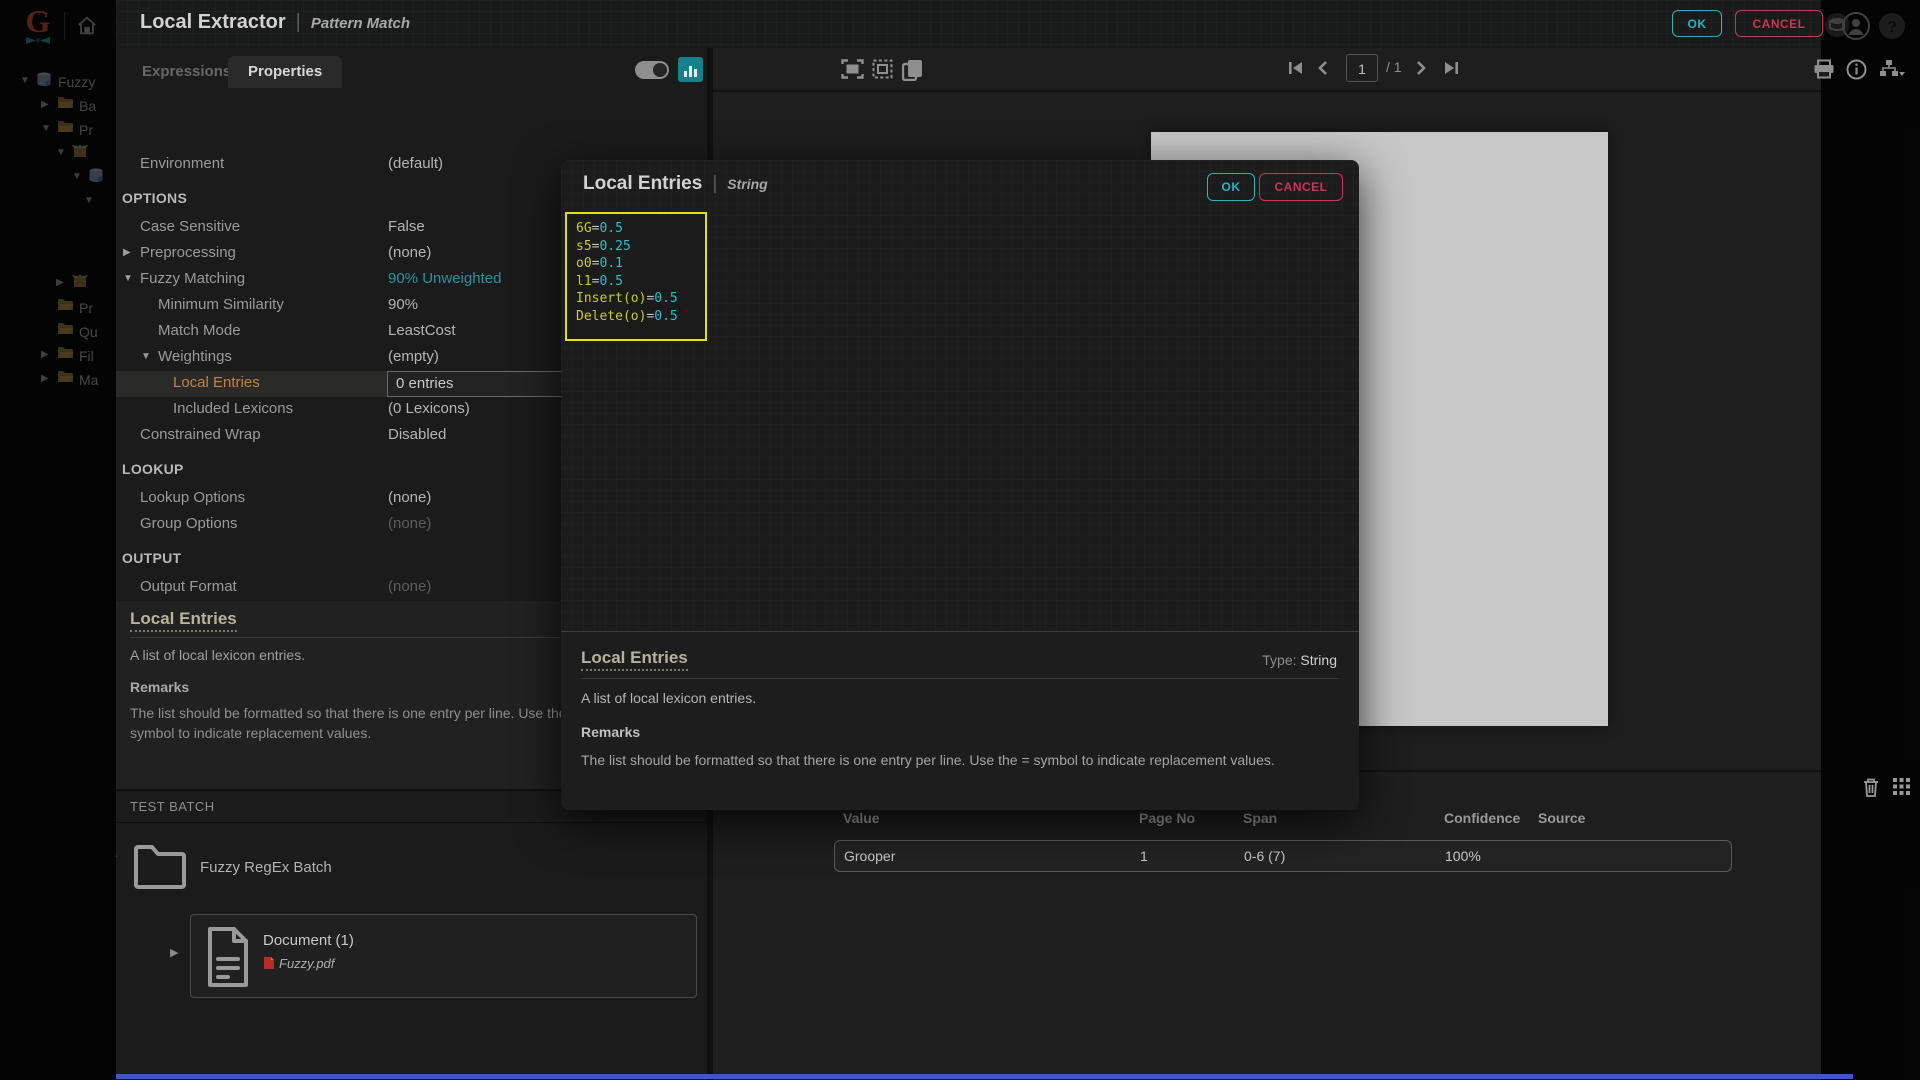 Image resolution: width=1920 pixels, height=1080 pixels. Describe the element at coordinates (190, 226) in the screenshot. I see `property-label: Case Sensitive` at that location.